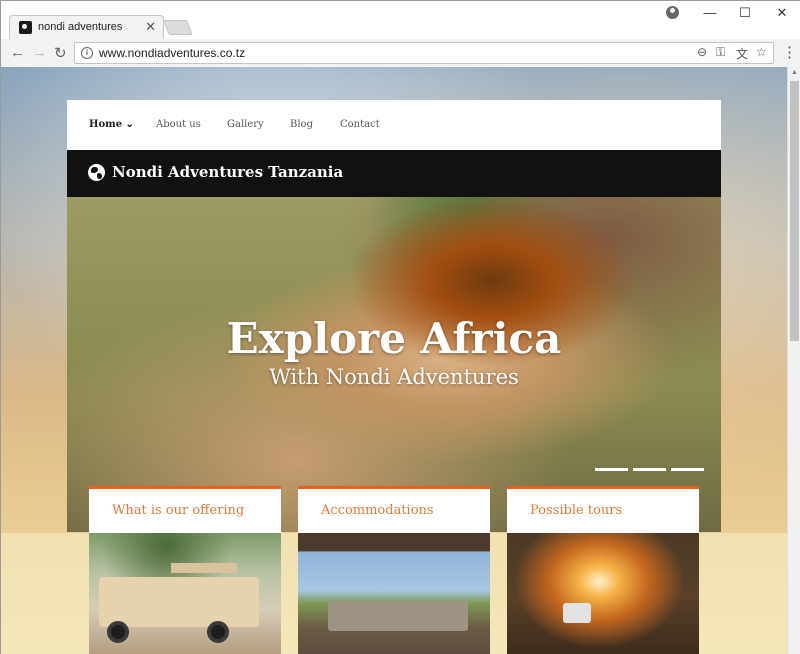 This screenshot has width=800, height=654. I want to click on card-accommodations: Accommodations, so click(394, 570).